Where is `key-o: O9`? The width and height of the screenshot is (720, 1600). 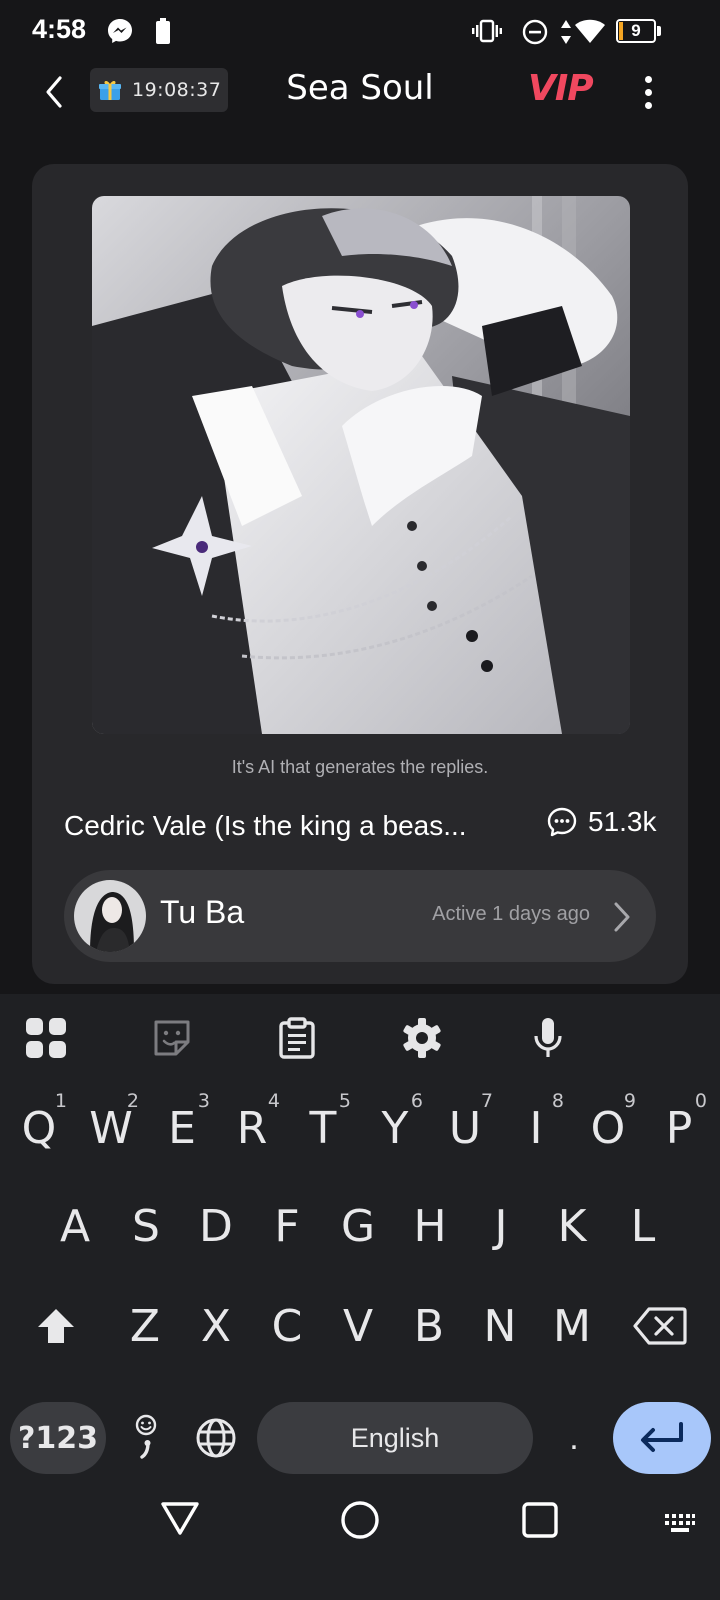
key-o: O9 is located at coordinates (608, 1128).